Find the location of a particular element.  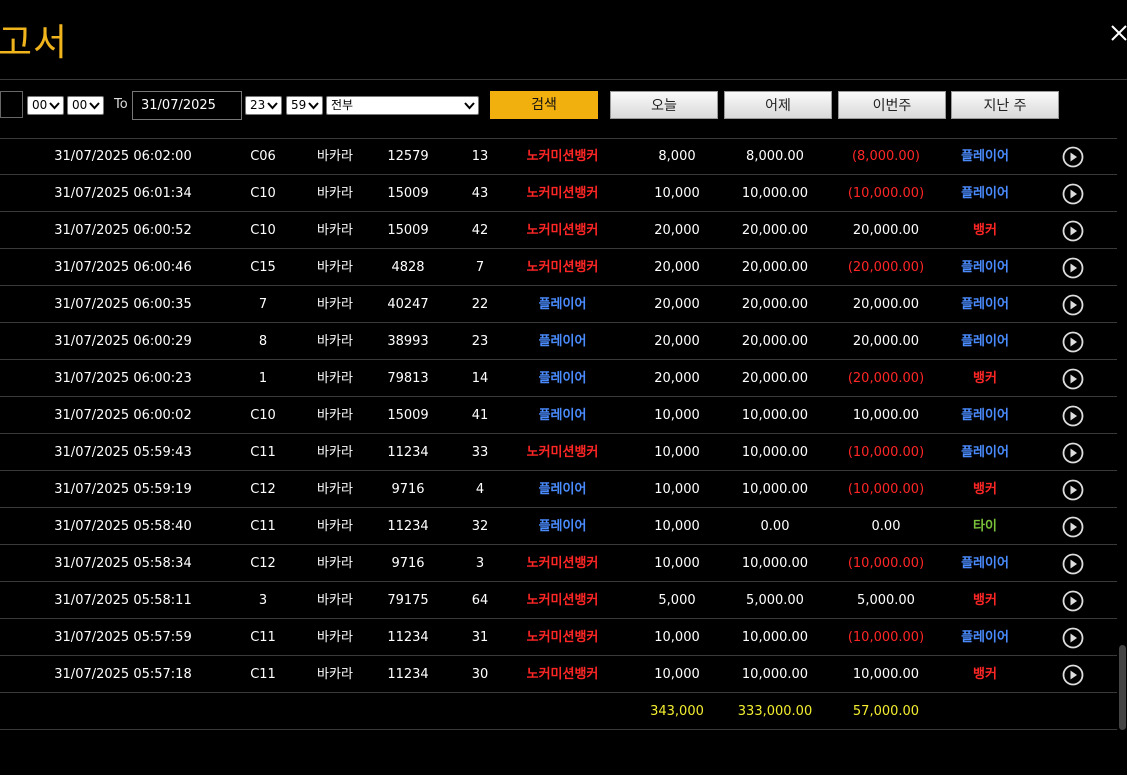

game-result: 타이 is located at coordinates (985, 526).